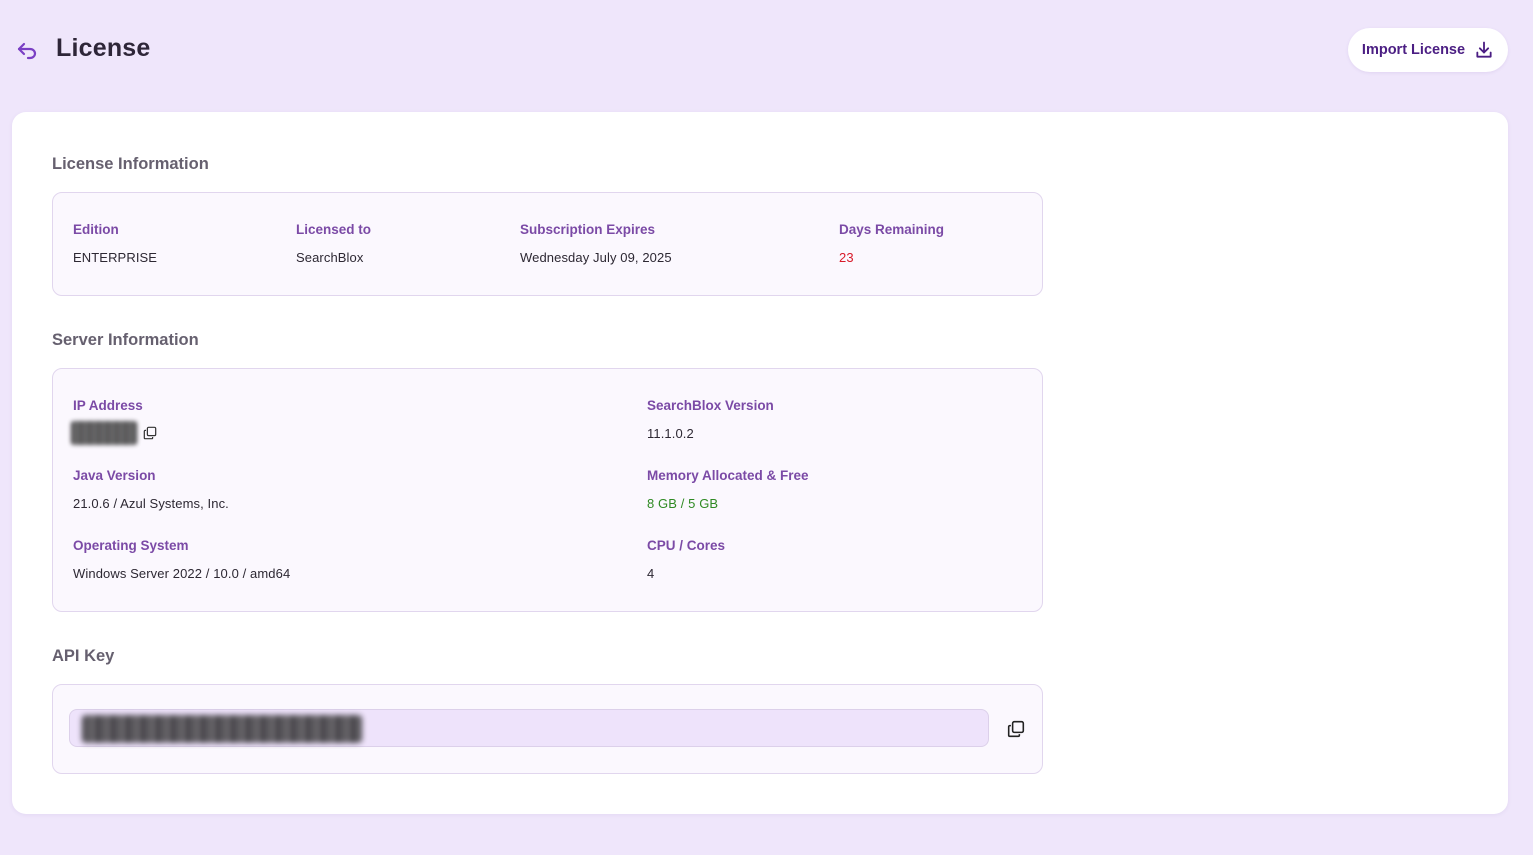 This screenshot has width=1533, height=855. I want to click on undo-arrow-icon, so click(27, 51).